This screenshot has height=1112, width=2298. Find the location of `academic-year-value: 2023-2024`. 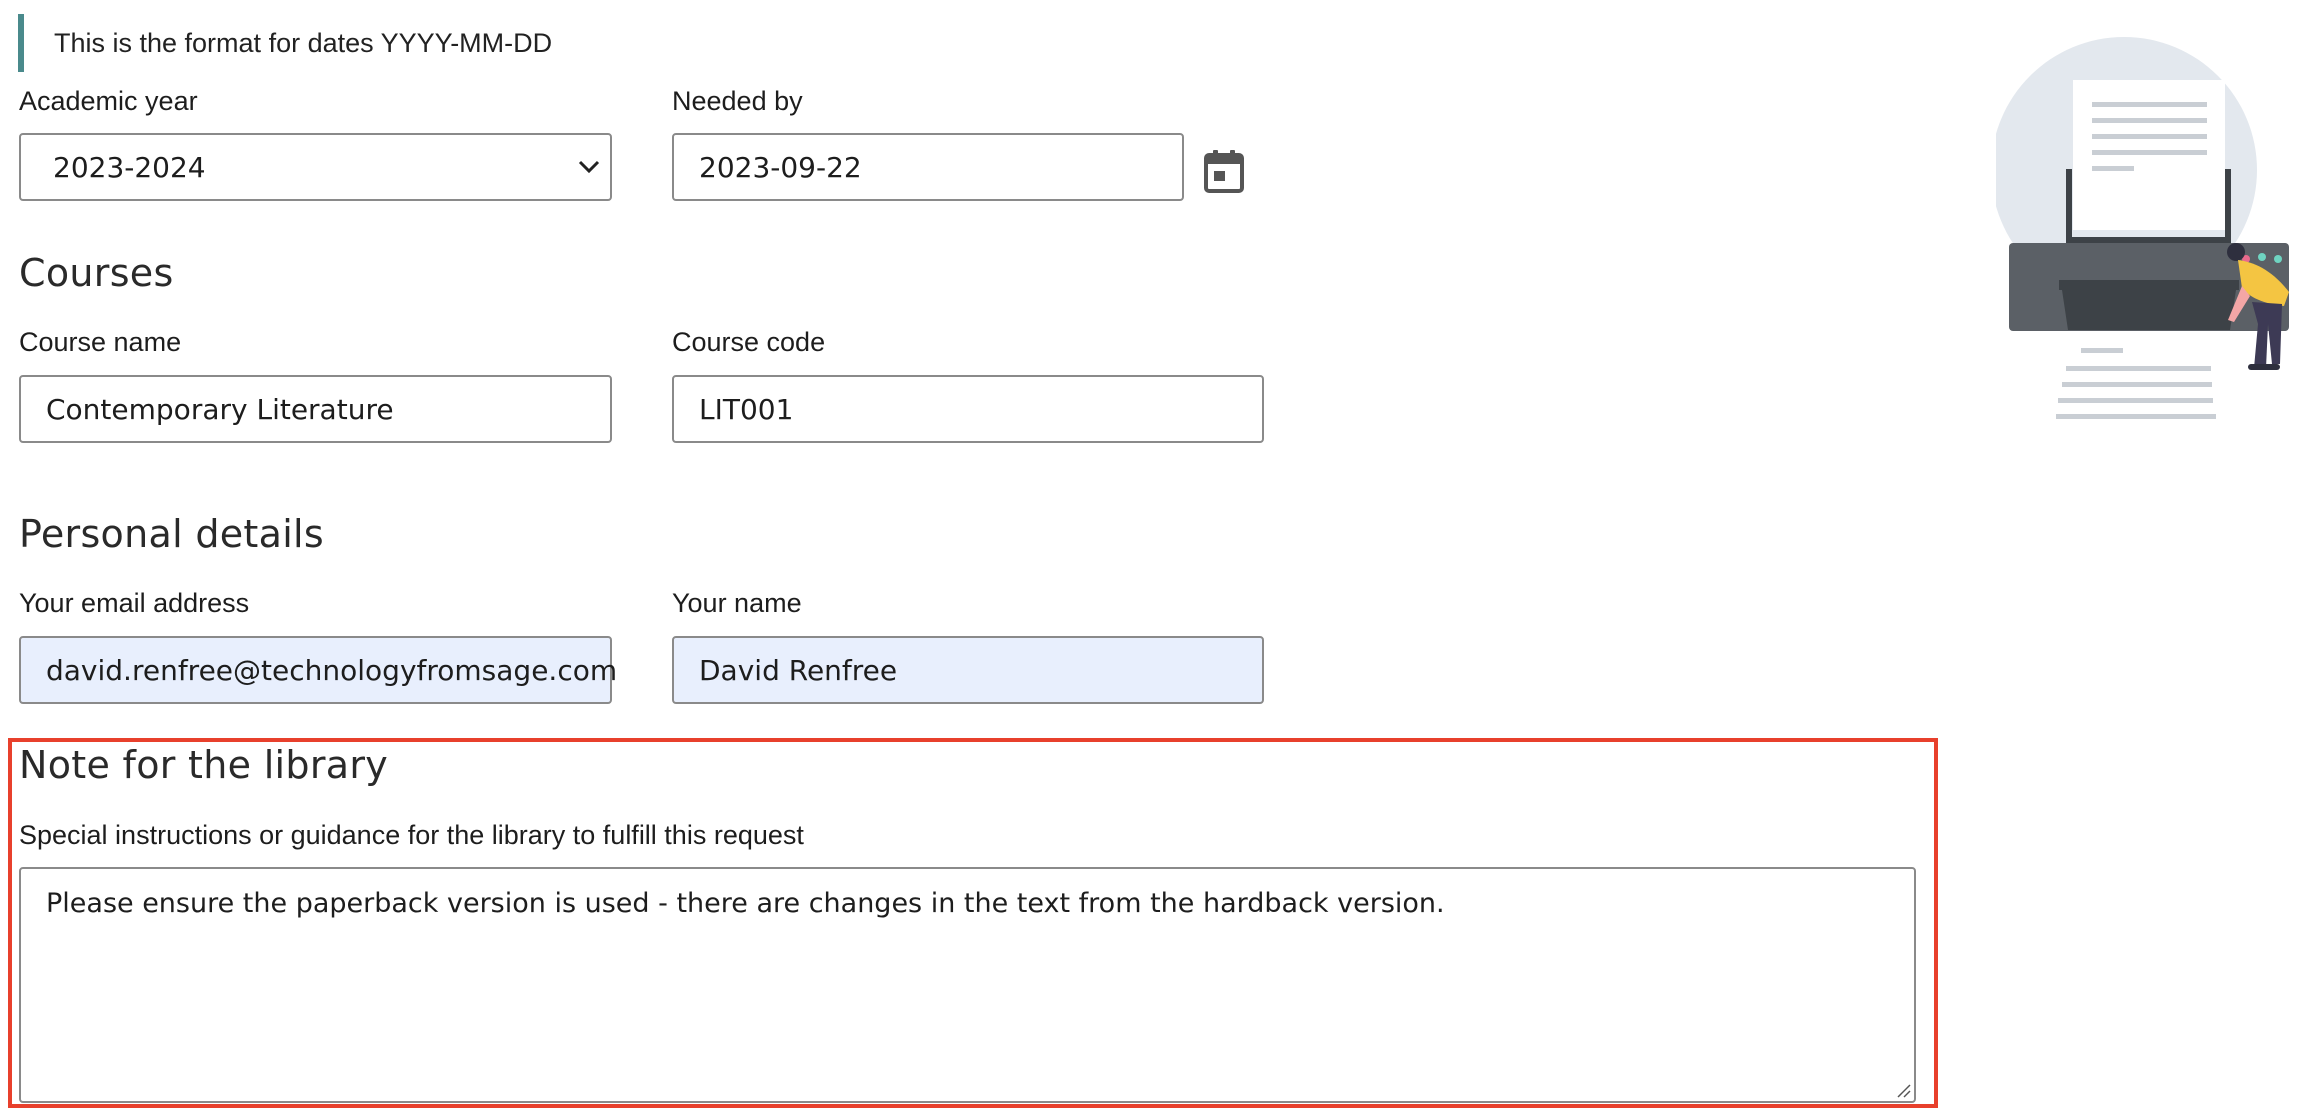

academic-year-value: 2023-2024 is located at coordinates (129, 167).